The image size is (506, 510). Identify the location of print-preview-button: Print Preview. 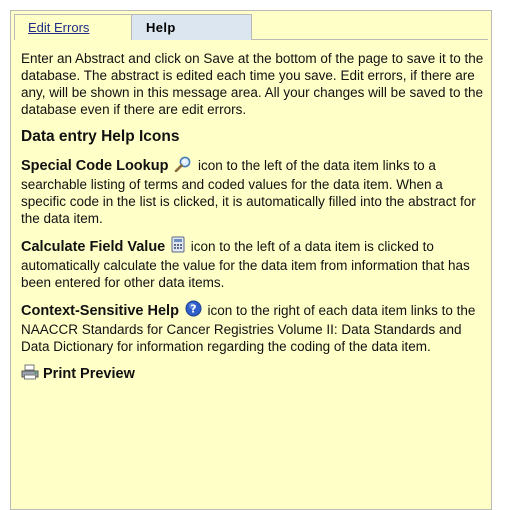
(255, 374).